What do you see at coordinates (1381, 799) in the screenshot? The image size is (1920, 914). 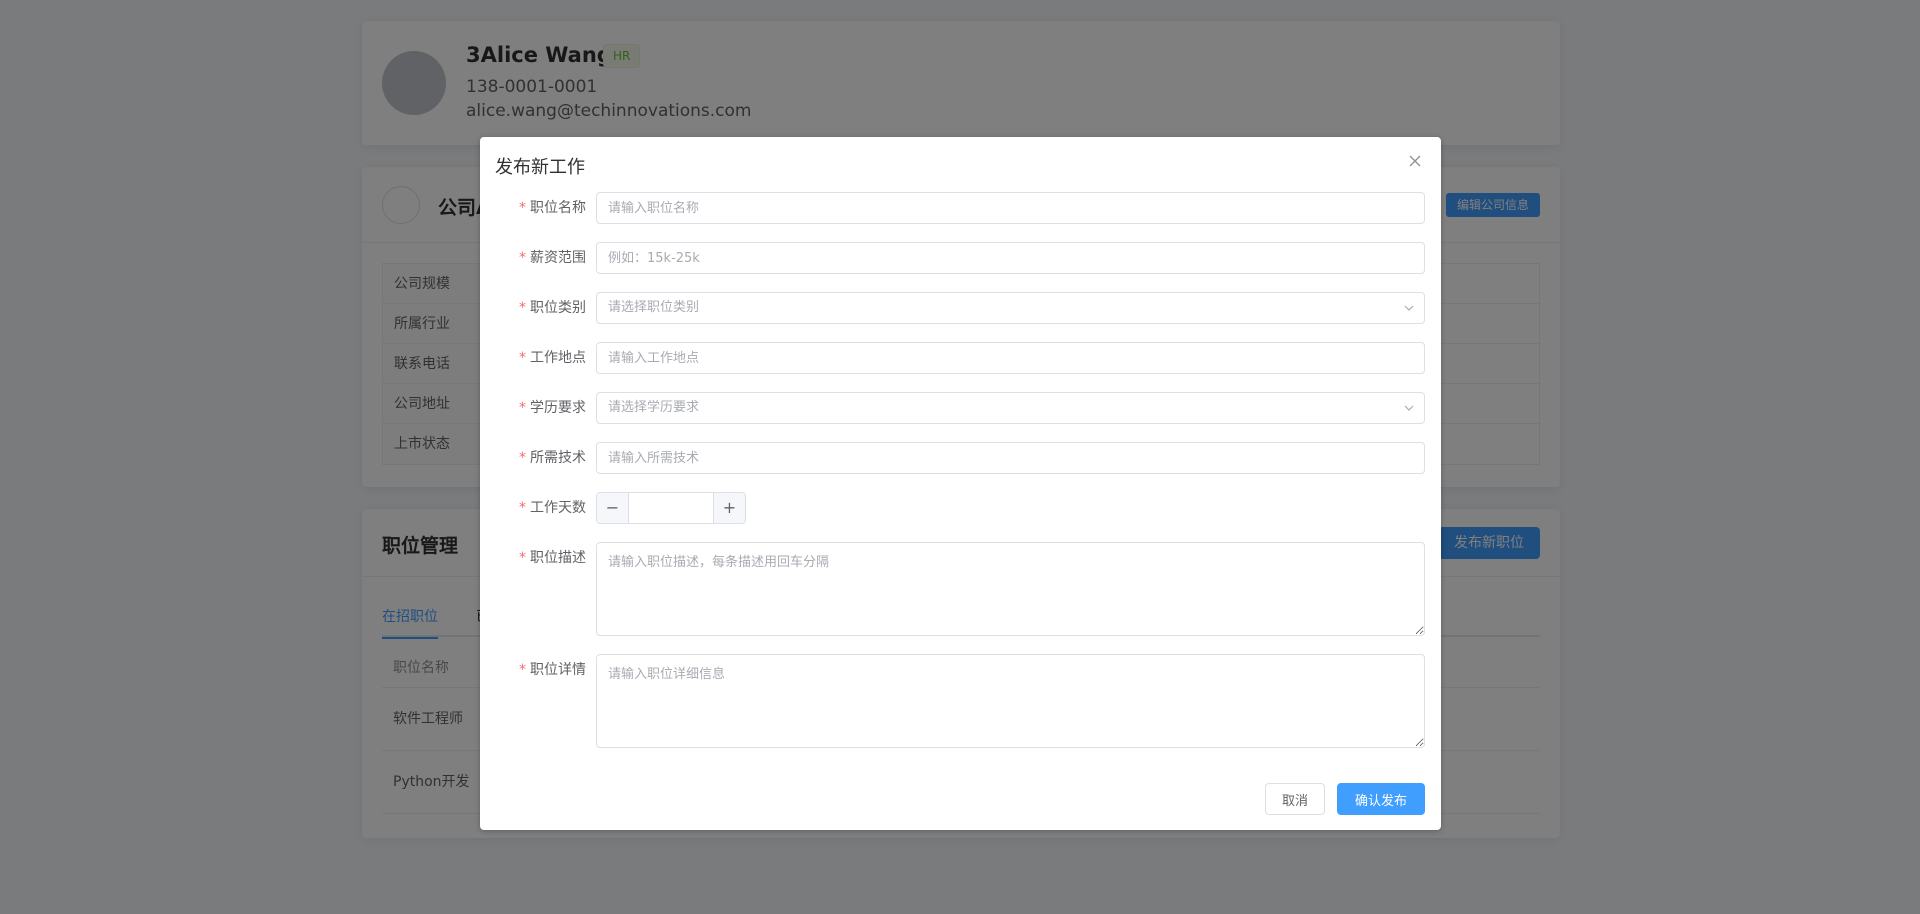 I see `confirm-publish-button: 确认发布` at bounding box center [1381, 799].